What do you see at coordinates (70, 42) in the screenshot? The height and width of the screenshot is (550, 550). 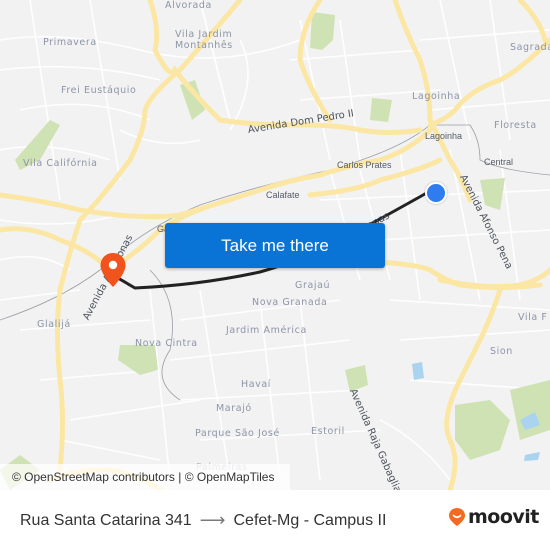 I see `neighborhood-label-primavera: Primavera` at bounding box center [70, 42].